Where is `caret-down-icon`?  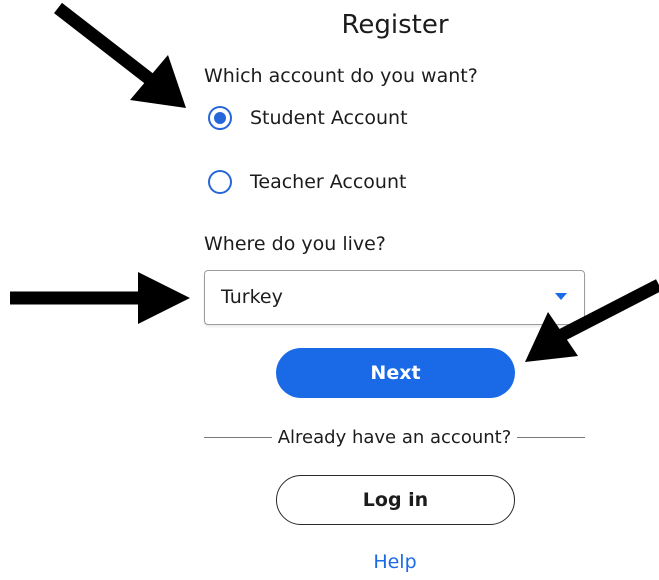 caret-down-icon is located at coordinates (561, 296).